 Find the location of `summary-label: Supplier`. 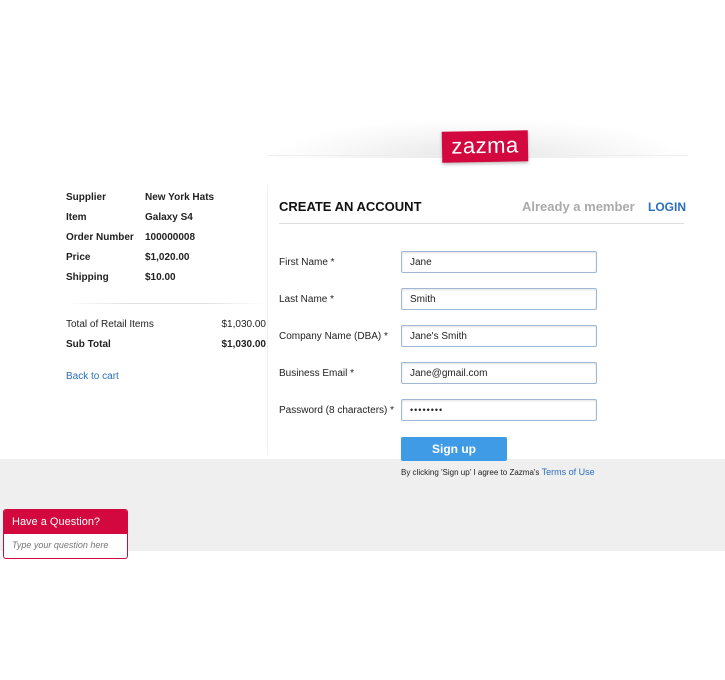

summary-label: Supplier is located at coordinates (86, 197).